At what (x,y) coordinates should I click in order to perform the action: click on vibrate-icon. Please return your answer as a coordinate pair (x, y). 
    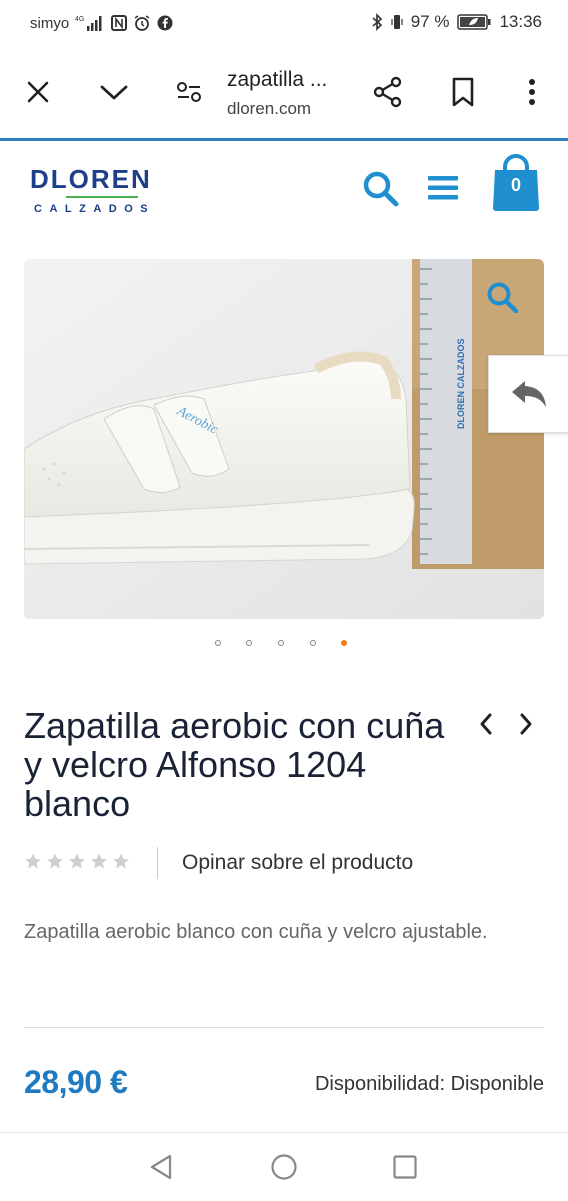
    Looking at the image, I should click on (397, 22).